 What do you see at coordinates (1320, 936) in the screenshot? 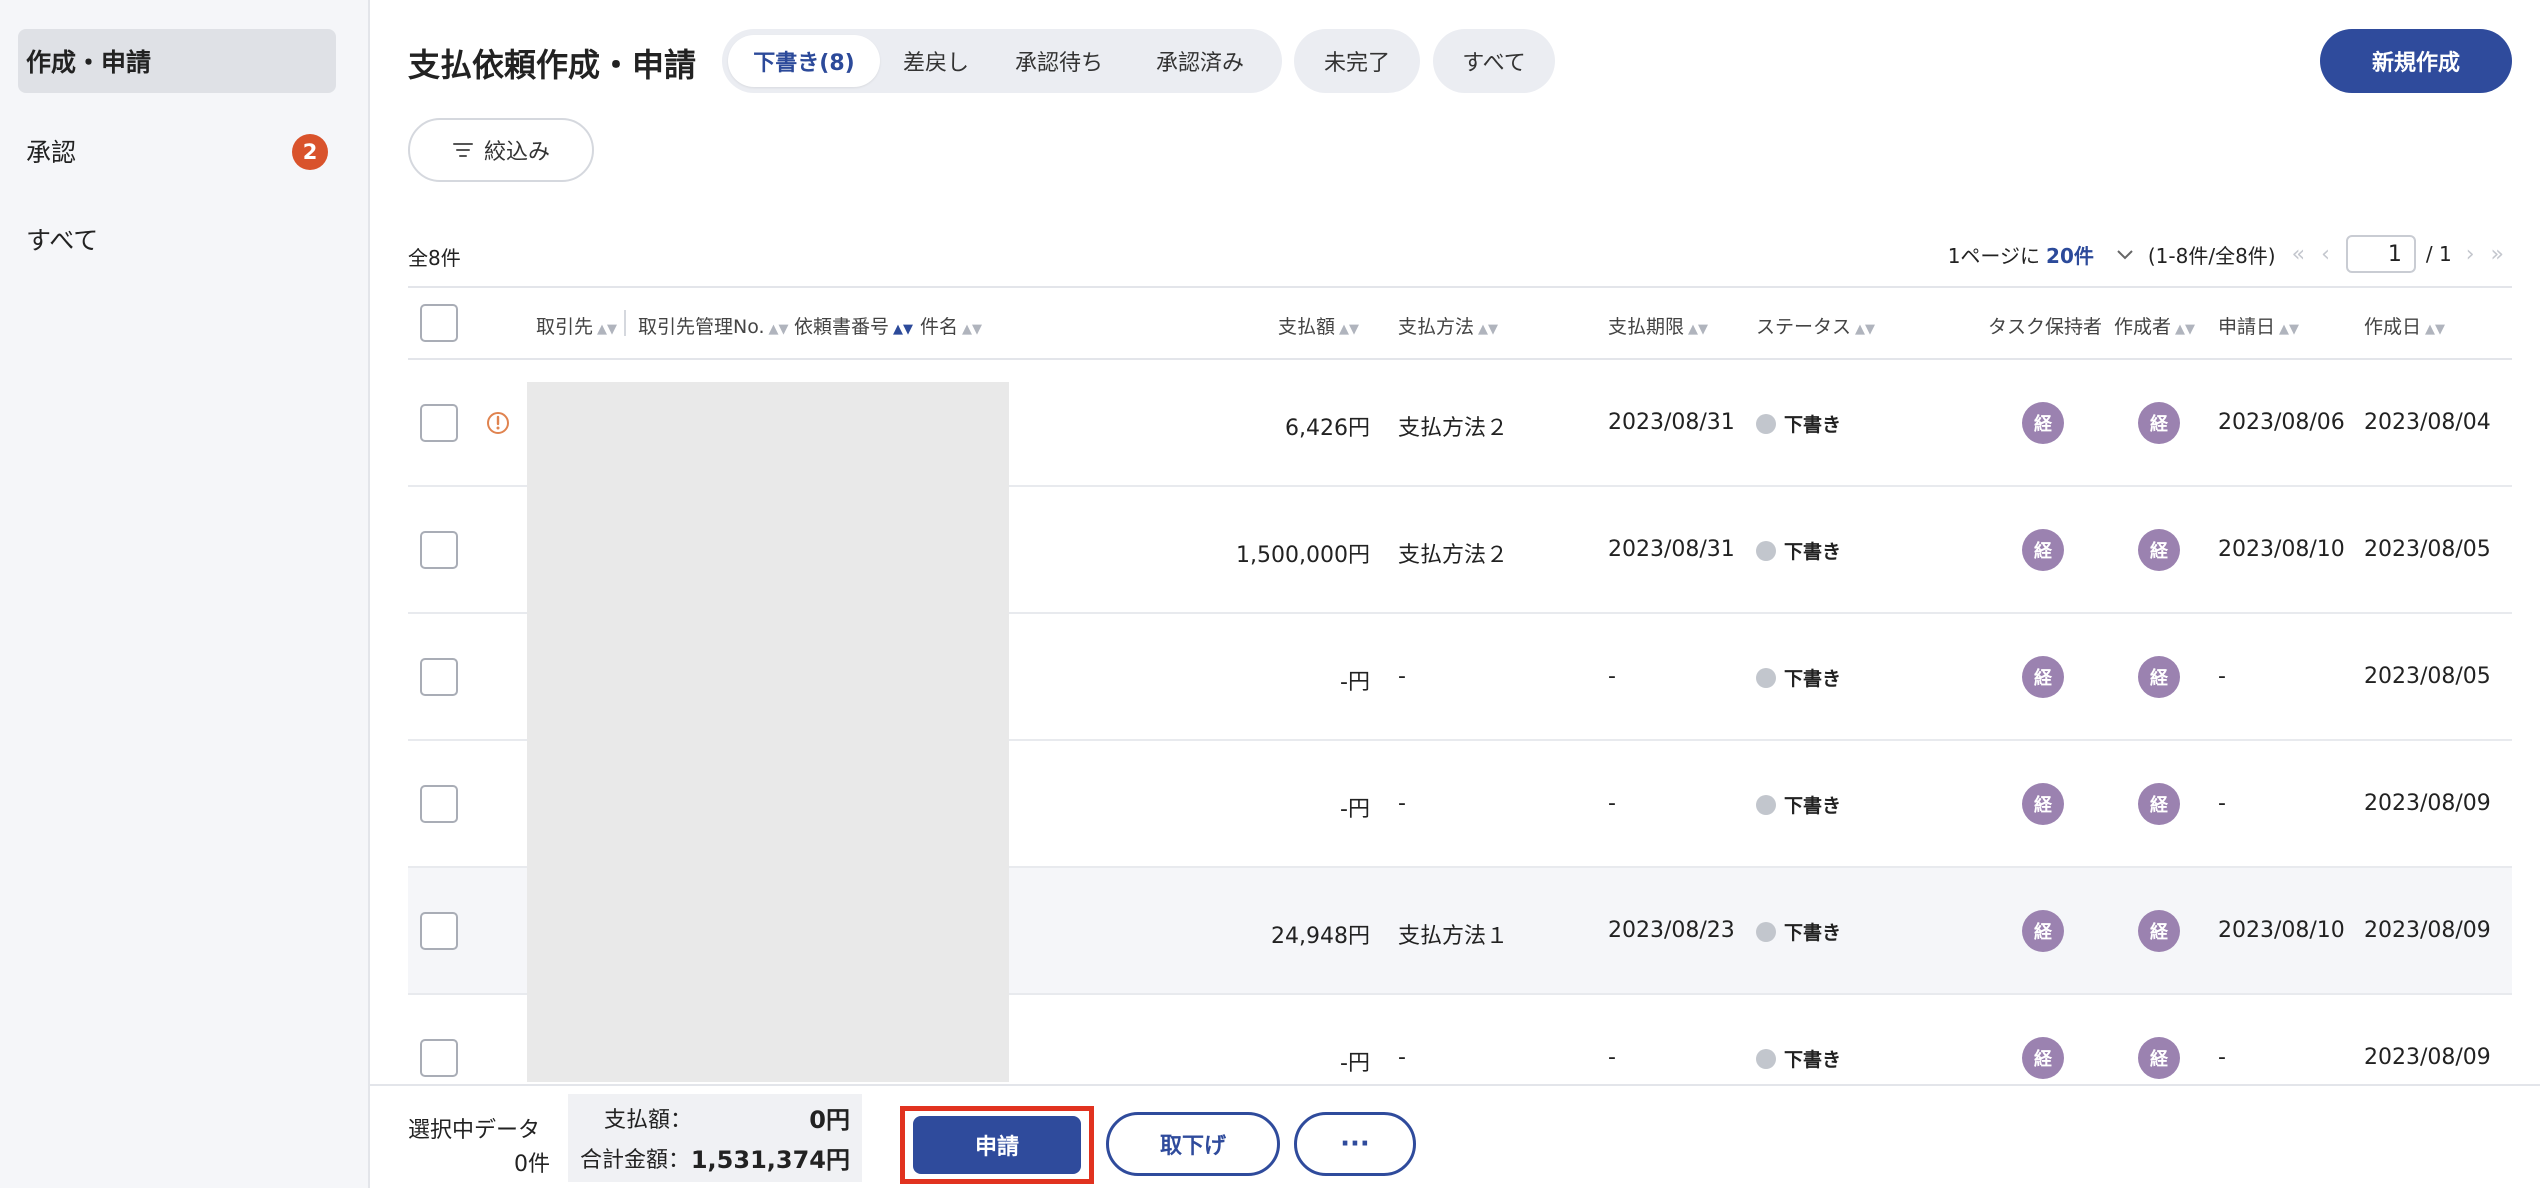
I see `amount-cell: 24,948円` at bounding box center [1320, 936].